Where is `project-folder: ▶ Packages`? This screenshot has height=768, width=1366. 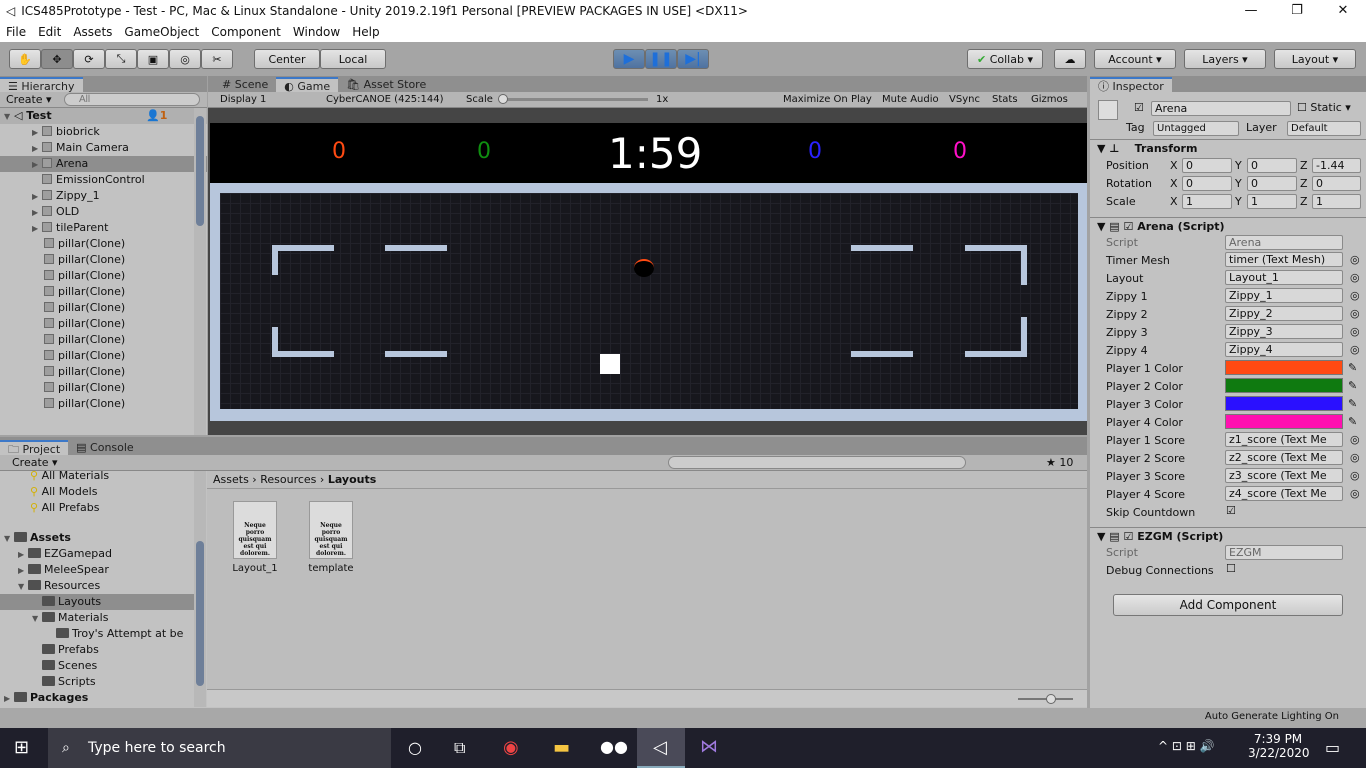
project-folder: ▶ Packages is located at coordinates (97, 698).